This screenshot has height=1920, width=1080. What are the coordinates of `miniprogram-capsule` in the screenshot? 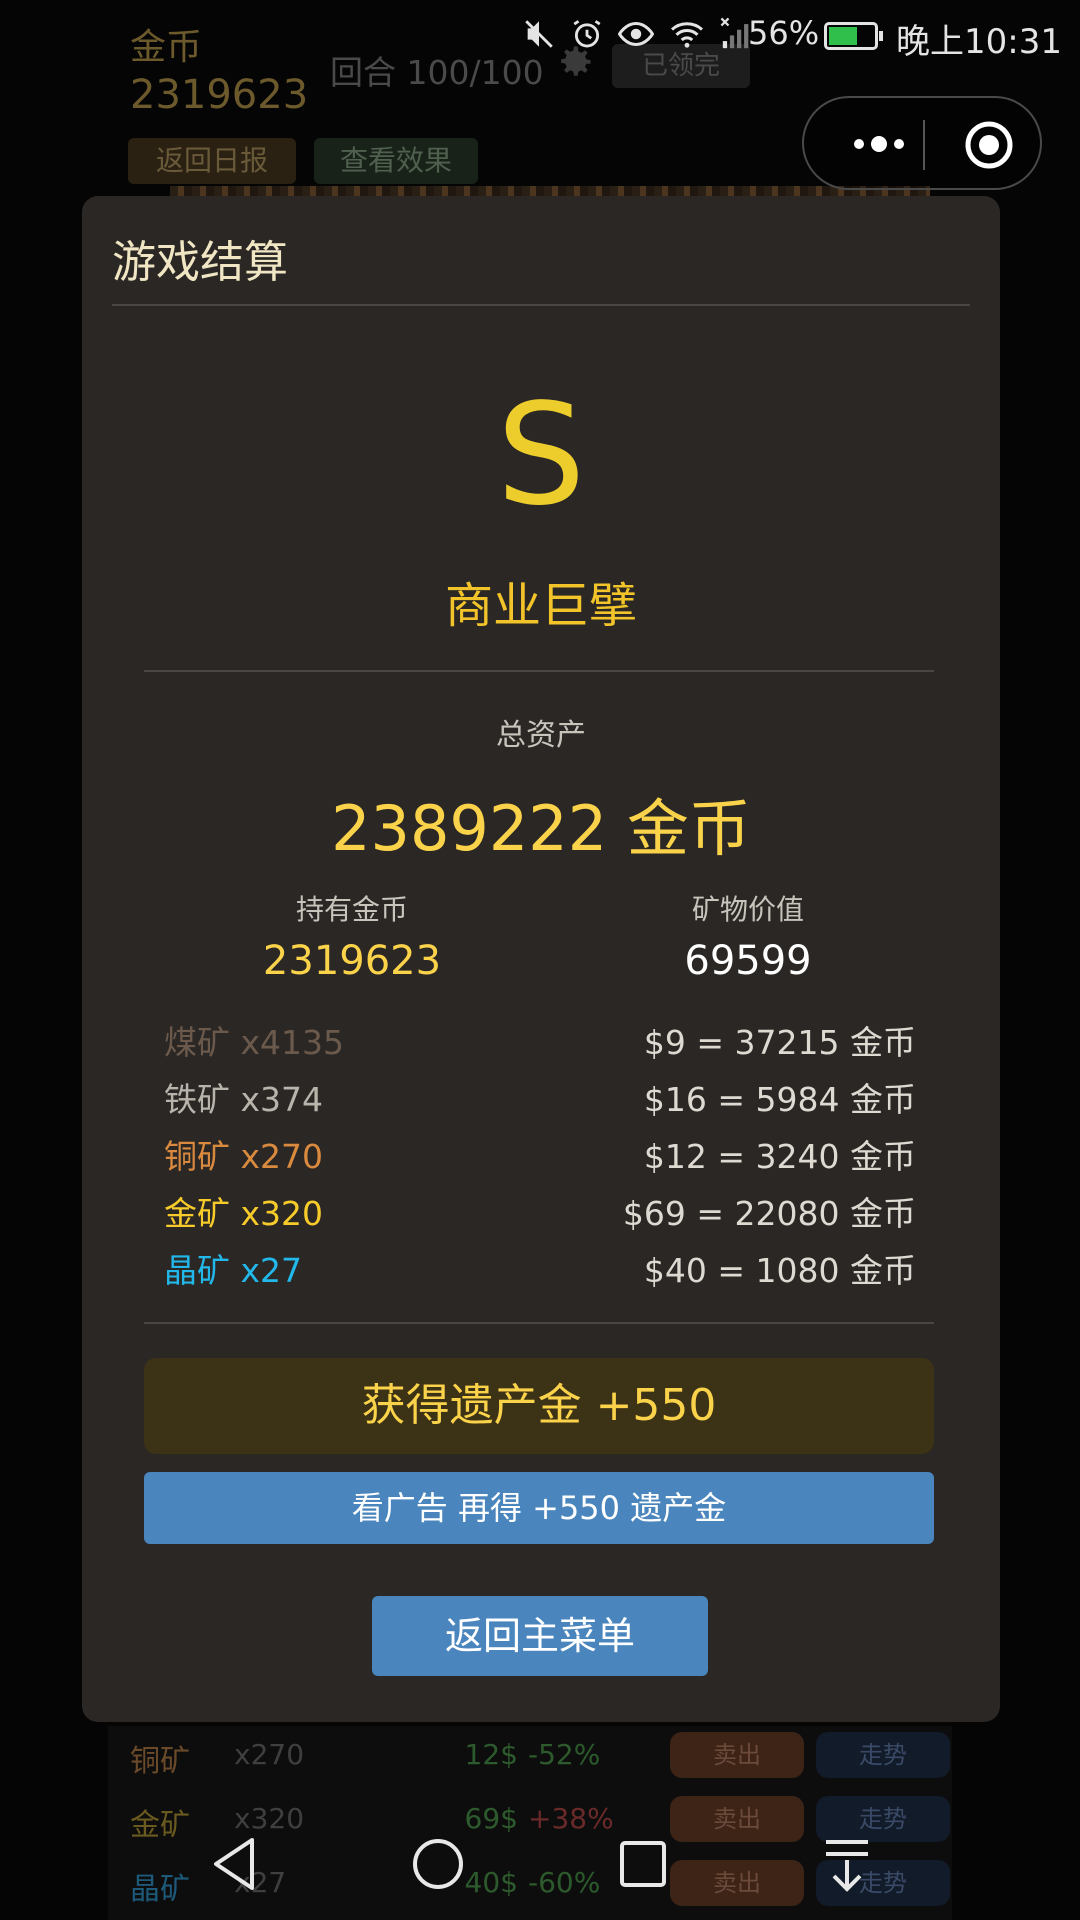 It's located at (922, 143).